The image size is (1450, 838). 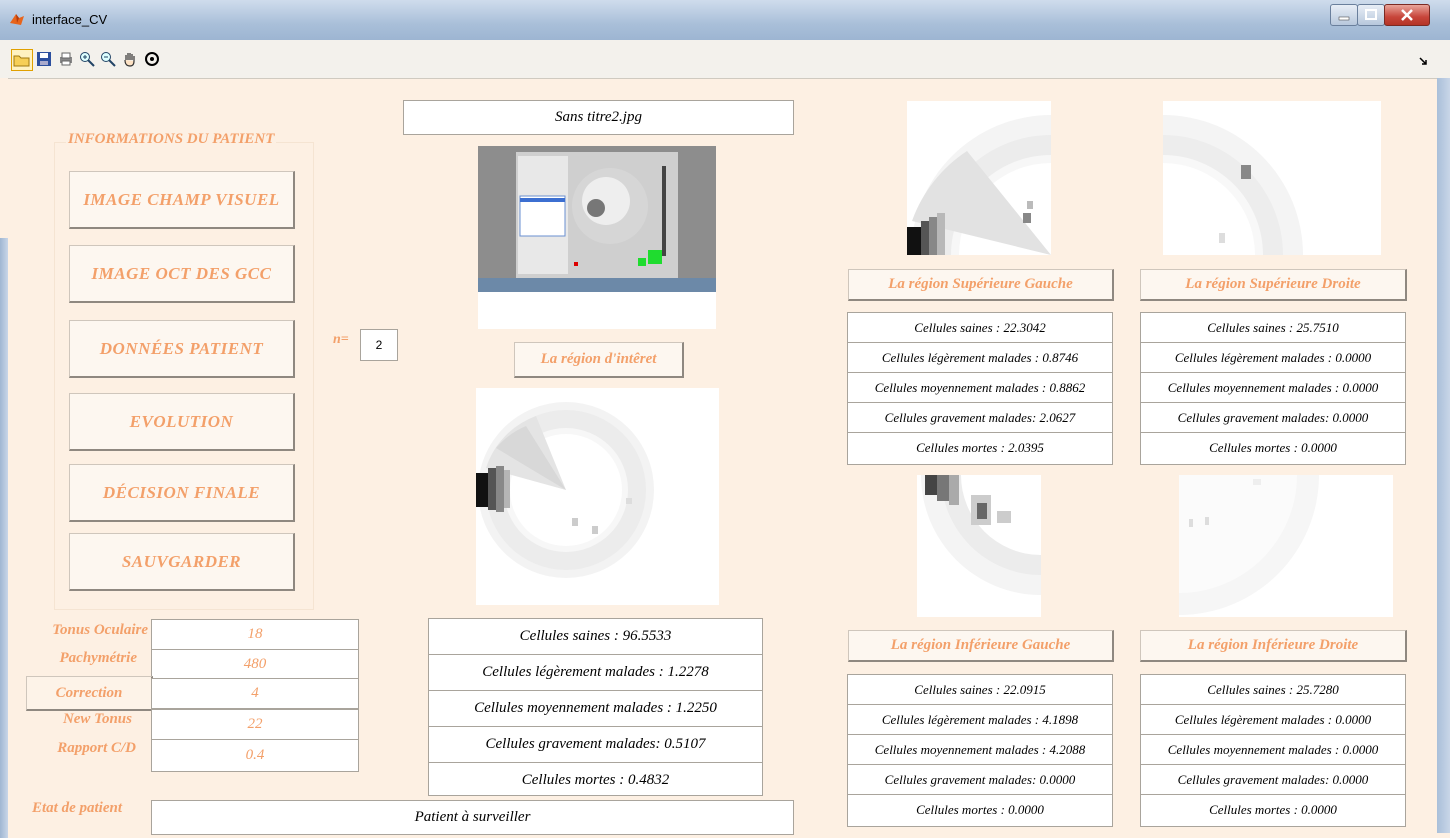 What do you see at coordinates (96, 748) in the screenshot?
I see `rapport-cd-label: Rapport C/D` at bounding box center [96, 748].